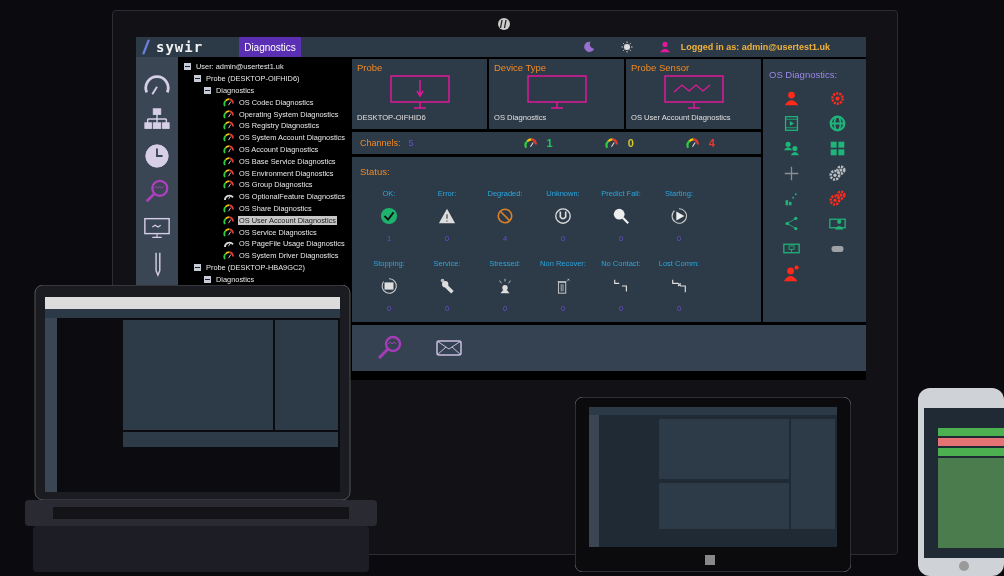 This screenshot has width=1004, height=576. What do you see at coordinates (270, 47) in the screenshot?
I see `diagnostics-tab: Diagnostics` at bounding box center [270, 47].